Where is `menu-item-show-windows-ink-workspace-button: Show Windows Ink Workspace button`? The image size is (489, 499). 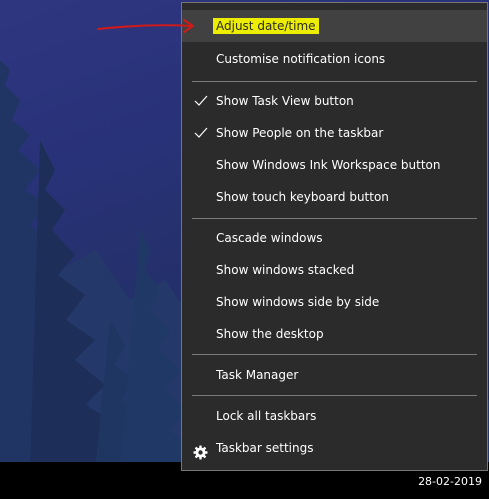
menu-item-show-windows-ink-workspace-button: Show Windows Ink Workspace button is located at coordinates (334, 165).